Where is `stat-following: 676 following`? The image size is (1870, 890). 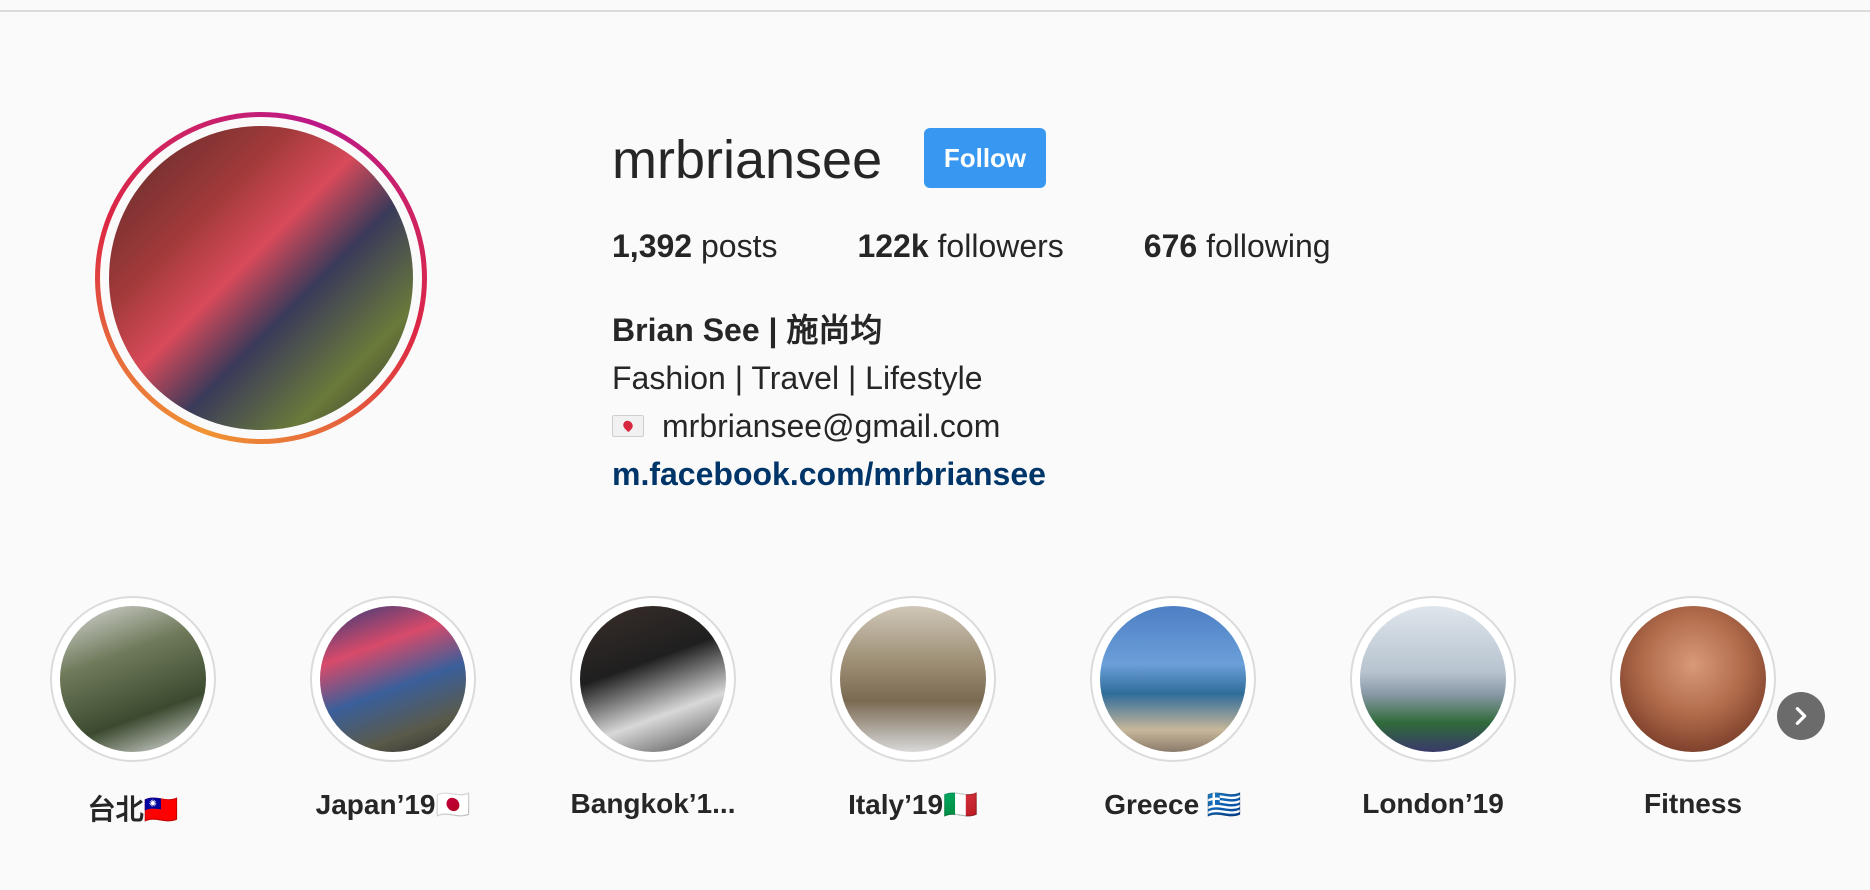 stat-following: 676 following is located at coordinates (1237, 246).